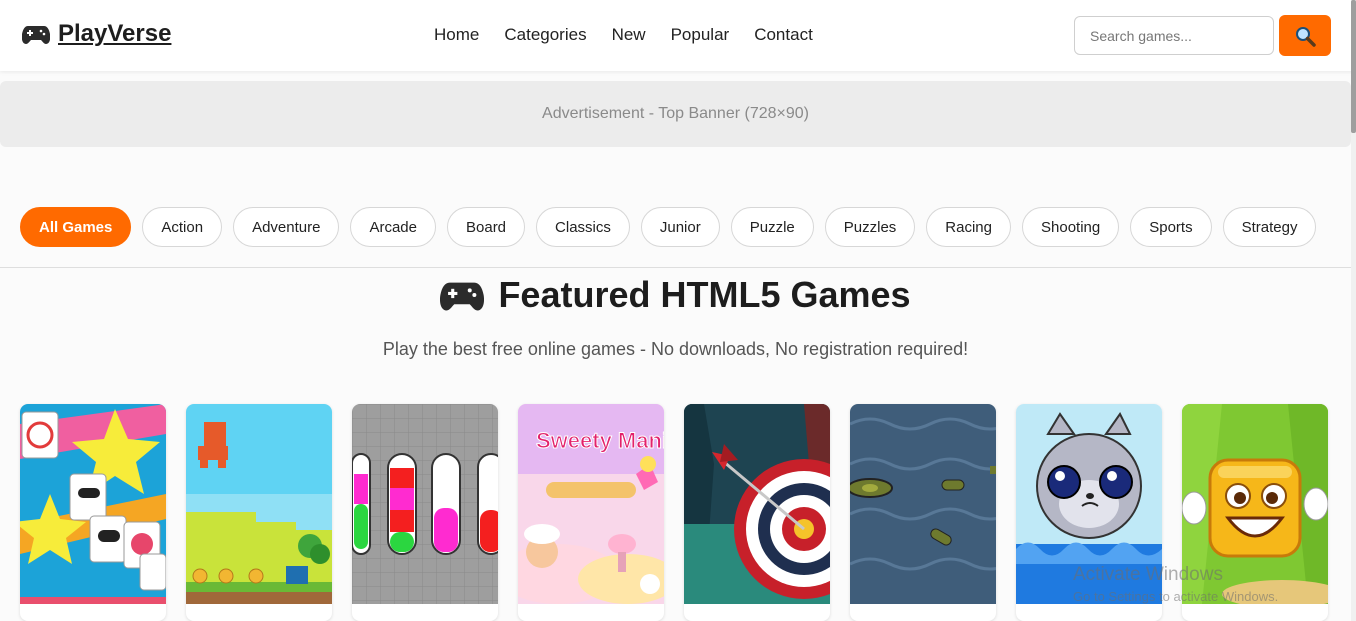 Image resolution: width=1356 pixels, height=621 pixels. What do you see at coordinates (680, 227) in the screenshot?
I see `category-junior: Junior` at bounding box center [680, 227].